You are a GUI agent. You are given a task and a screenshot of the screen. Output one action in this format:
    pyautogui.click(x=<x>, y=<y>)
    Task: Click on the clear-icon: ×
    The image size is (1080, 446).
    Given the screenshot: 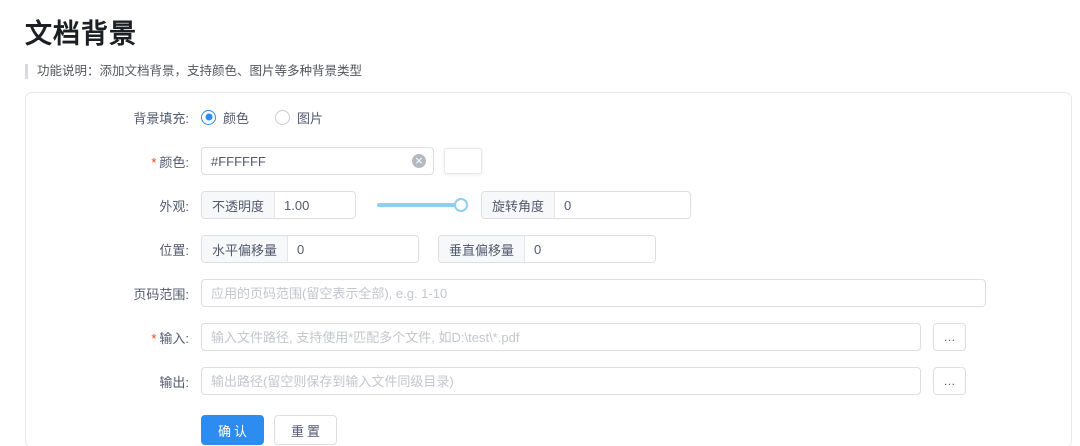 What is the action you would take?
    pyautogui.click(x=419, y=161)
    